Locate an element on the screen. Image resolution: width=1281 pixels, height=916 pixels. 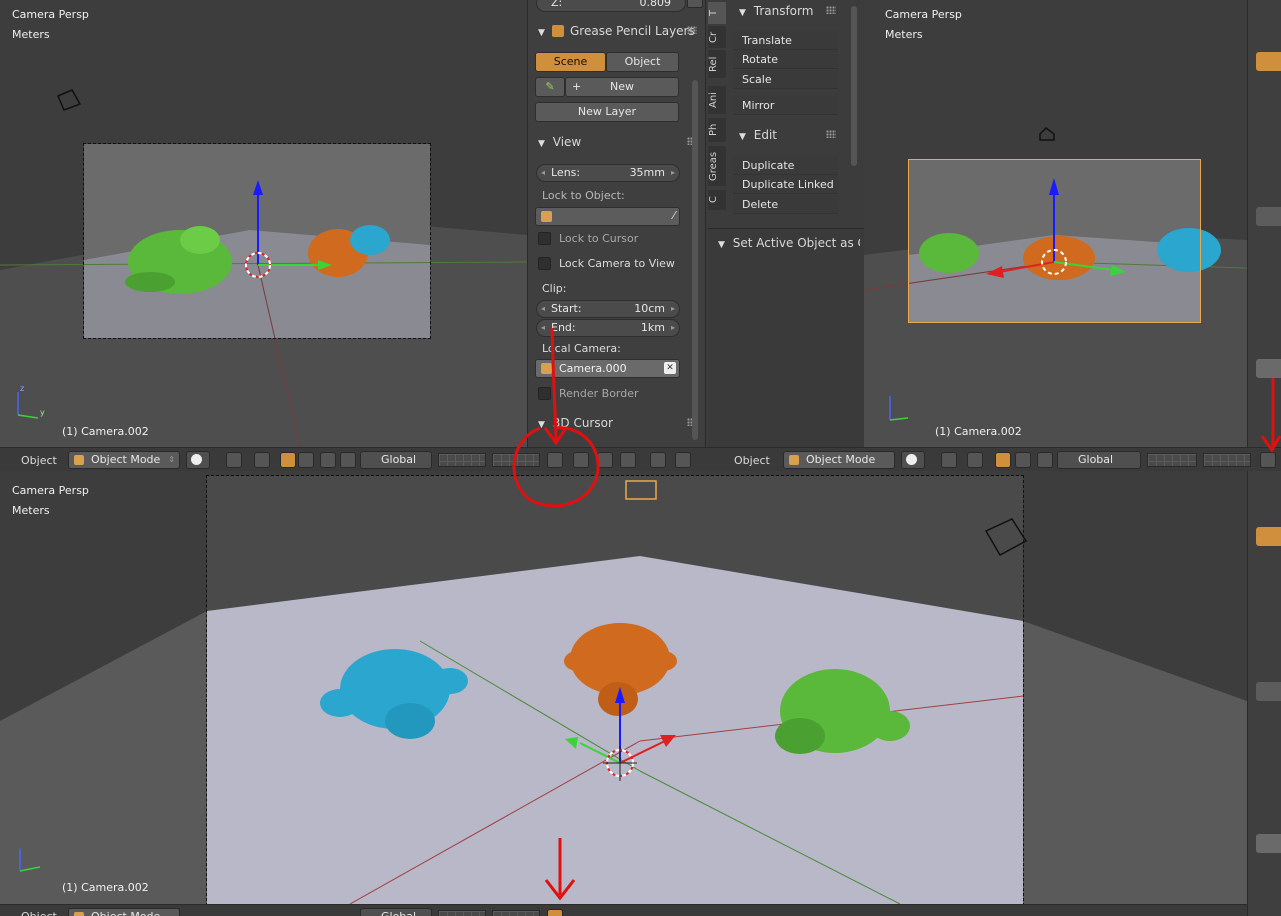
camera-frame is located at coordinates (257, 241).